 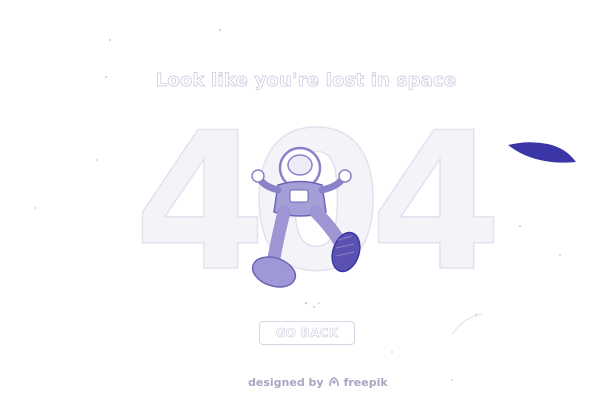 I want to click on freepik-credit: designed by freepik, so click(x=318, y=382).